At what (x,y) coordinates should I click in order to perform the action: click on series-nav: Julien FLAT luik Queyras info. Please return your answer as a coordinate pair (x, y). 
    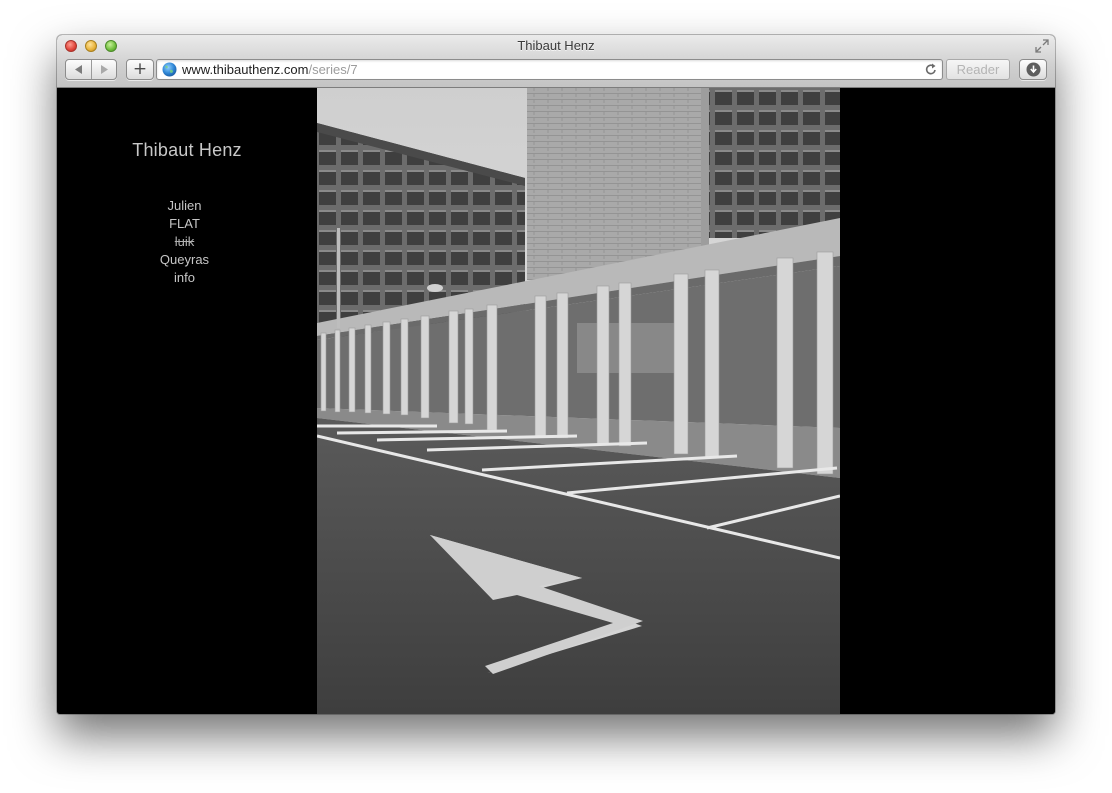
    Looking at the image, I should click on (184, 242).